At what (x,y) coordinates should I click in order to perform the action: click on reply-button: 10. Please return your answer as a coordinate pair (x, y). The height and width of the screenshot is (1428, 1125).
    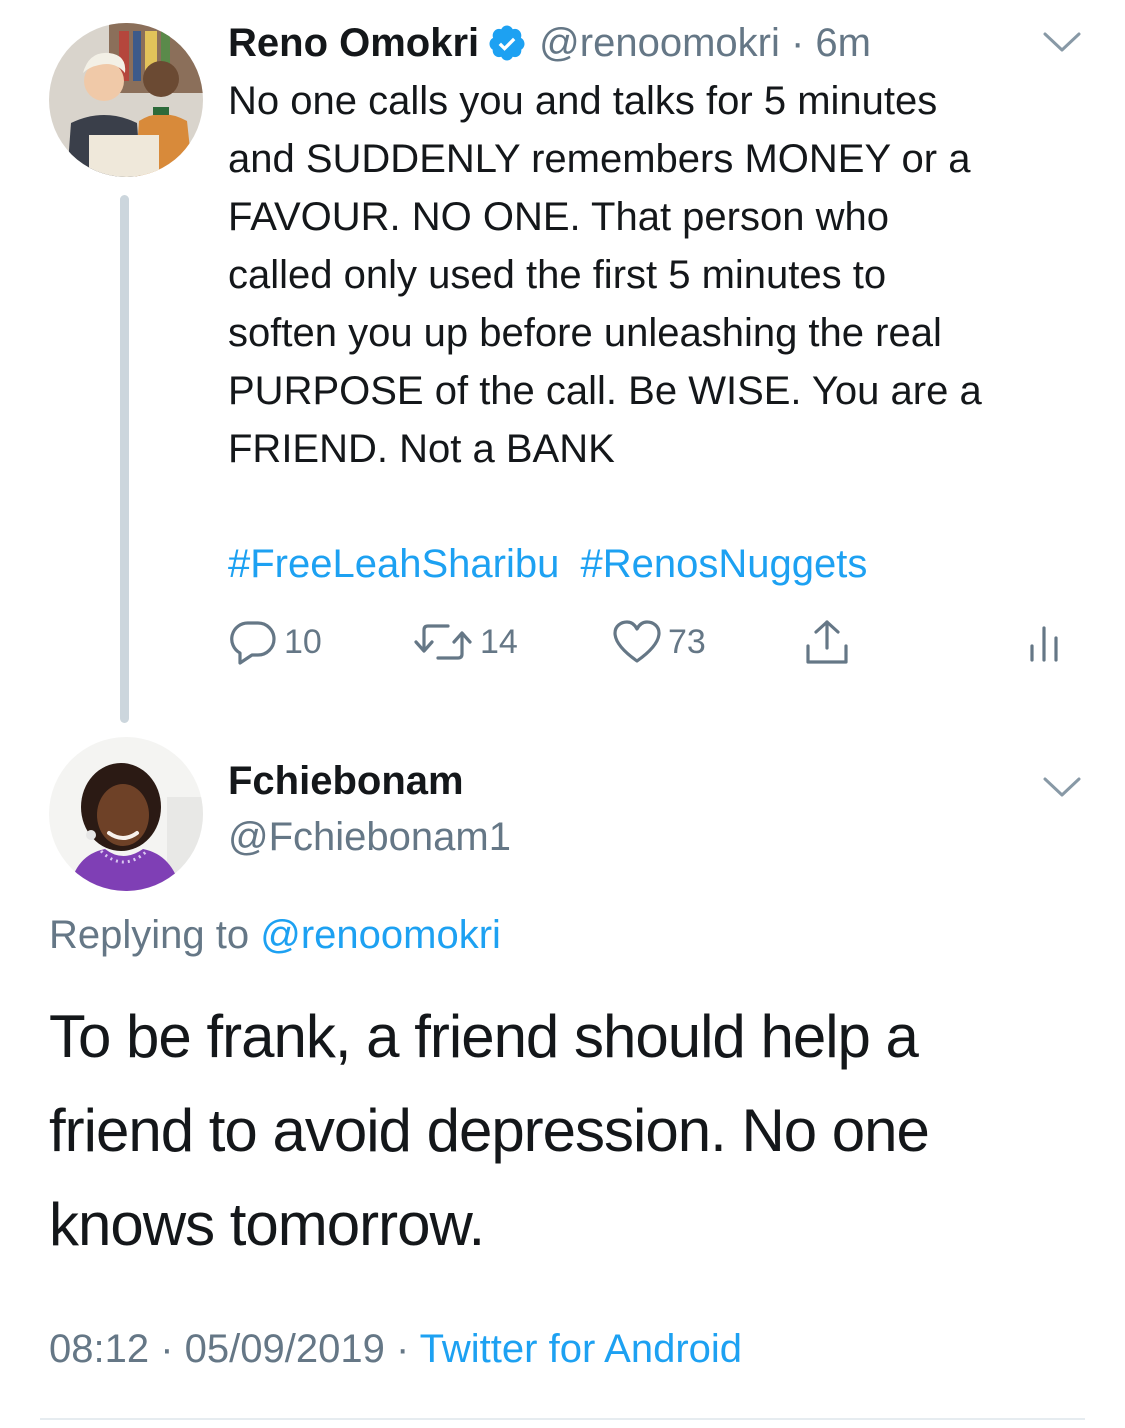
    Looking at the image, I should click on (275, 642).